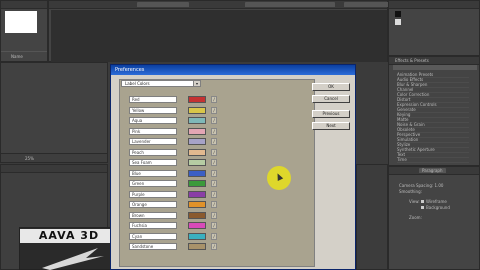 The height and width of the screenshot is (270, 480). Describe the element at coordinates (54, 158) in the screenshot. I see `timeline-controls: 25%` at that location.